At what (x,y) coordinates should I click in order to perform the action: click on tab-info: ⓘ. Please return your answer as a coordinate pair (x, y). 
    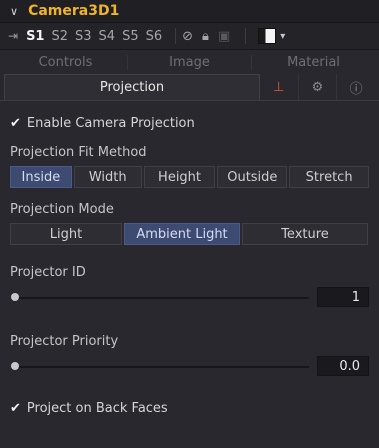
    Looking at the image, I should click on (356, 87).